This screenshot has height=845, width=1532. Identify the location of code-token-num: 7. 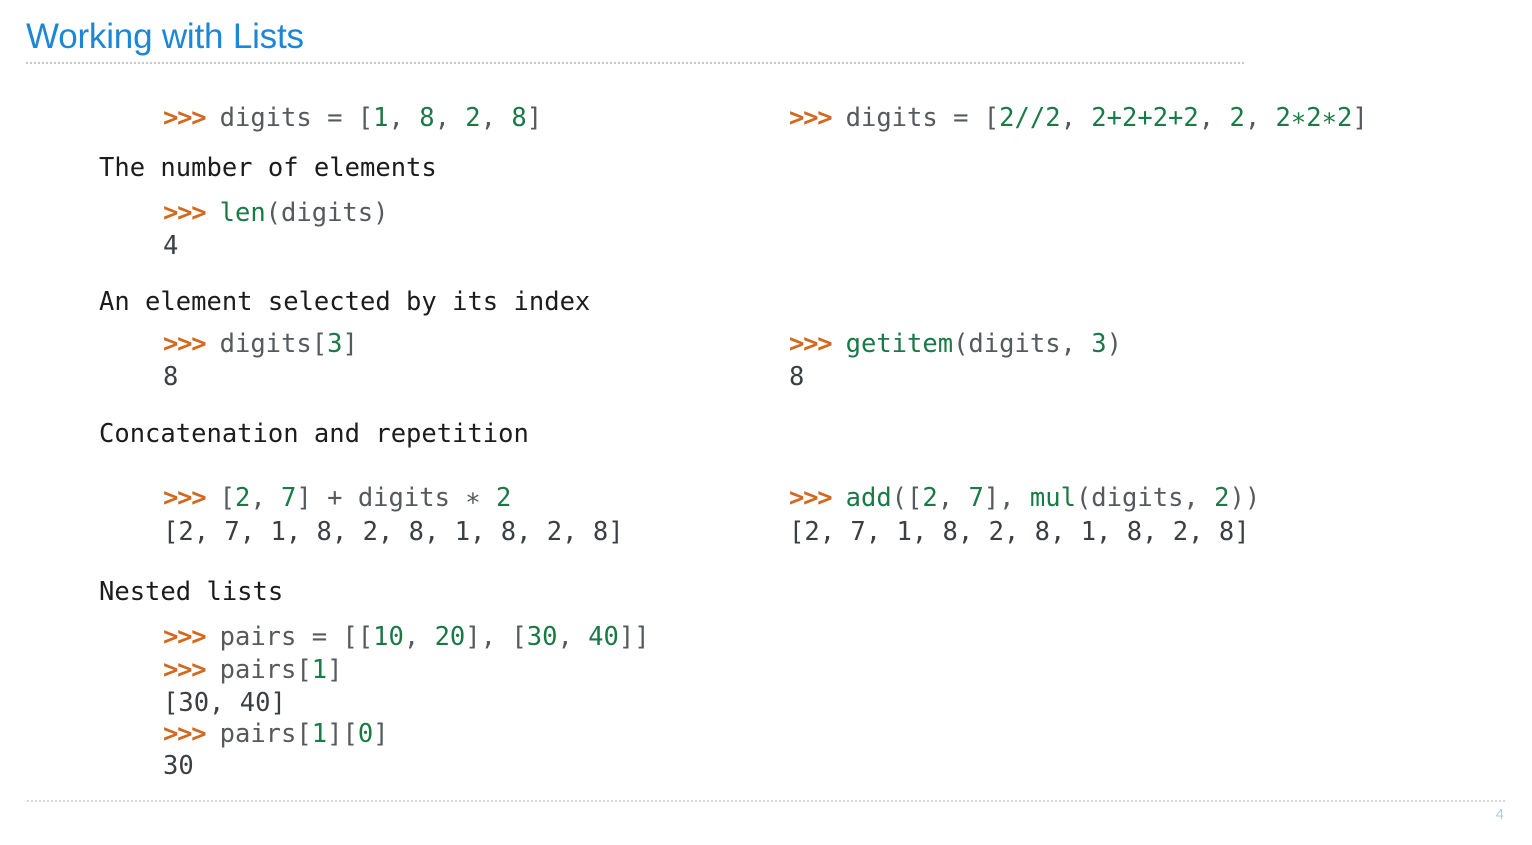
(976, 498).